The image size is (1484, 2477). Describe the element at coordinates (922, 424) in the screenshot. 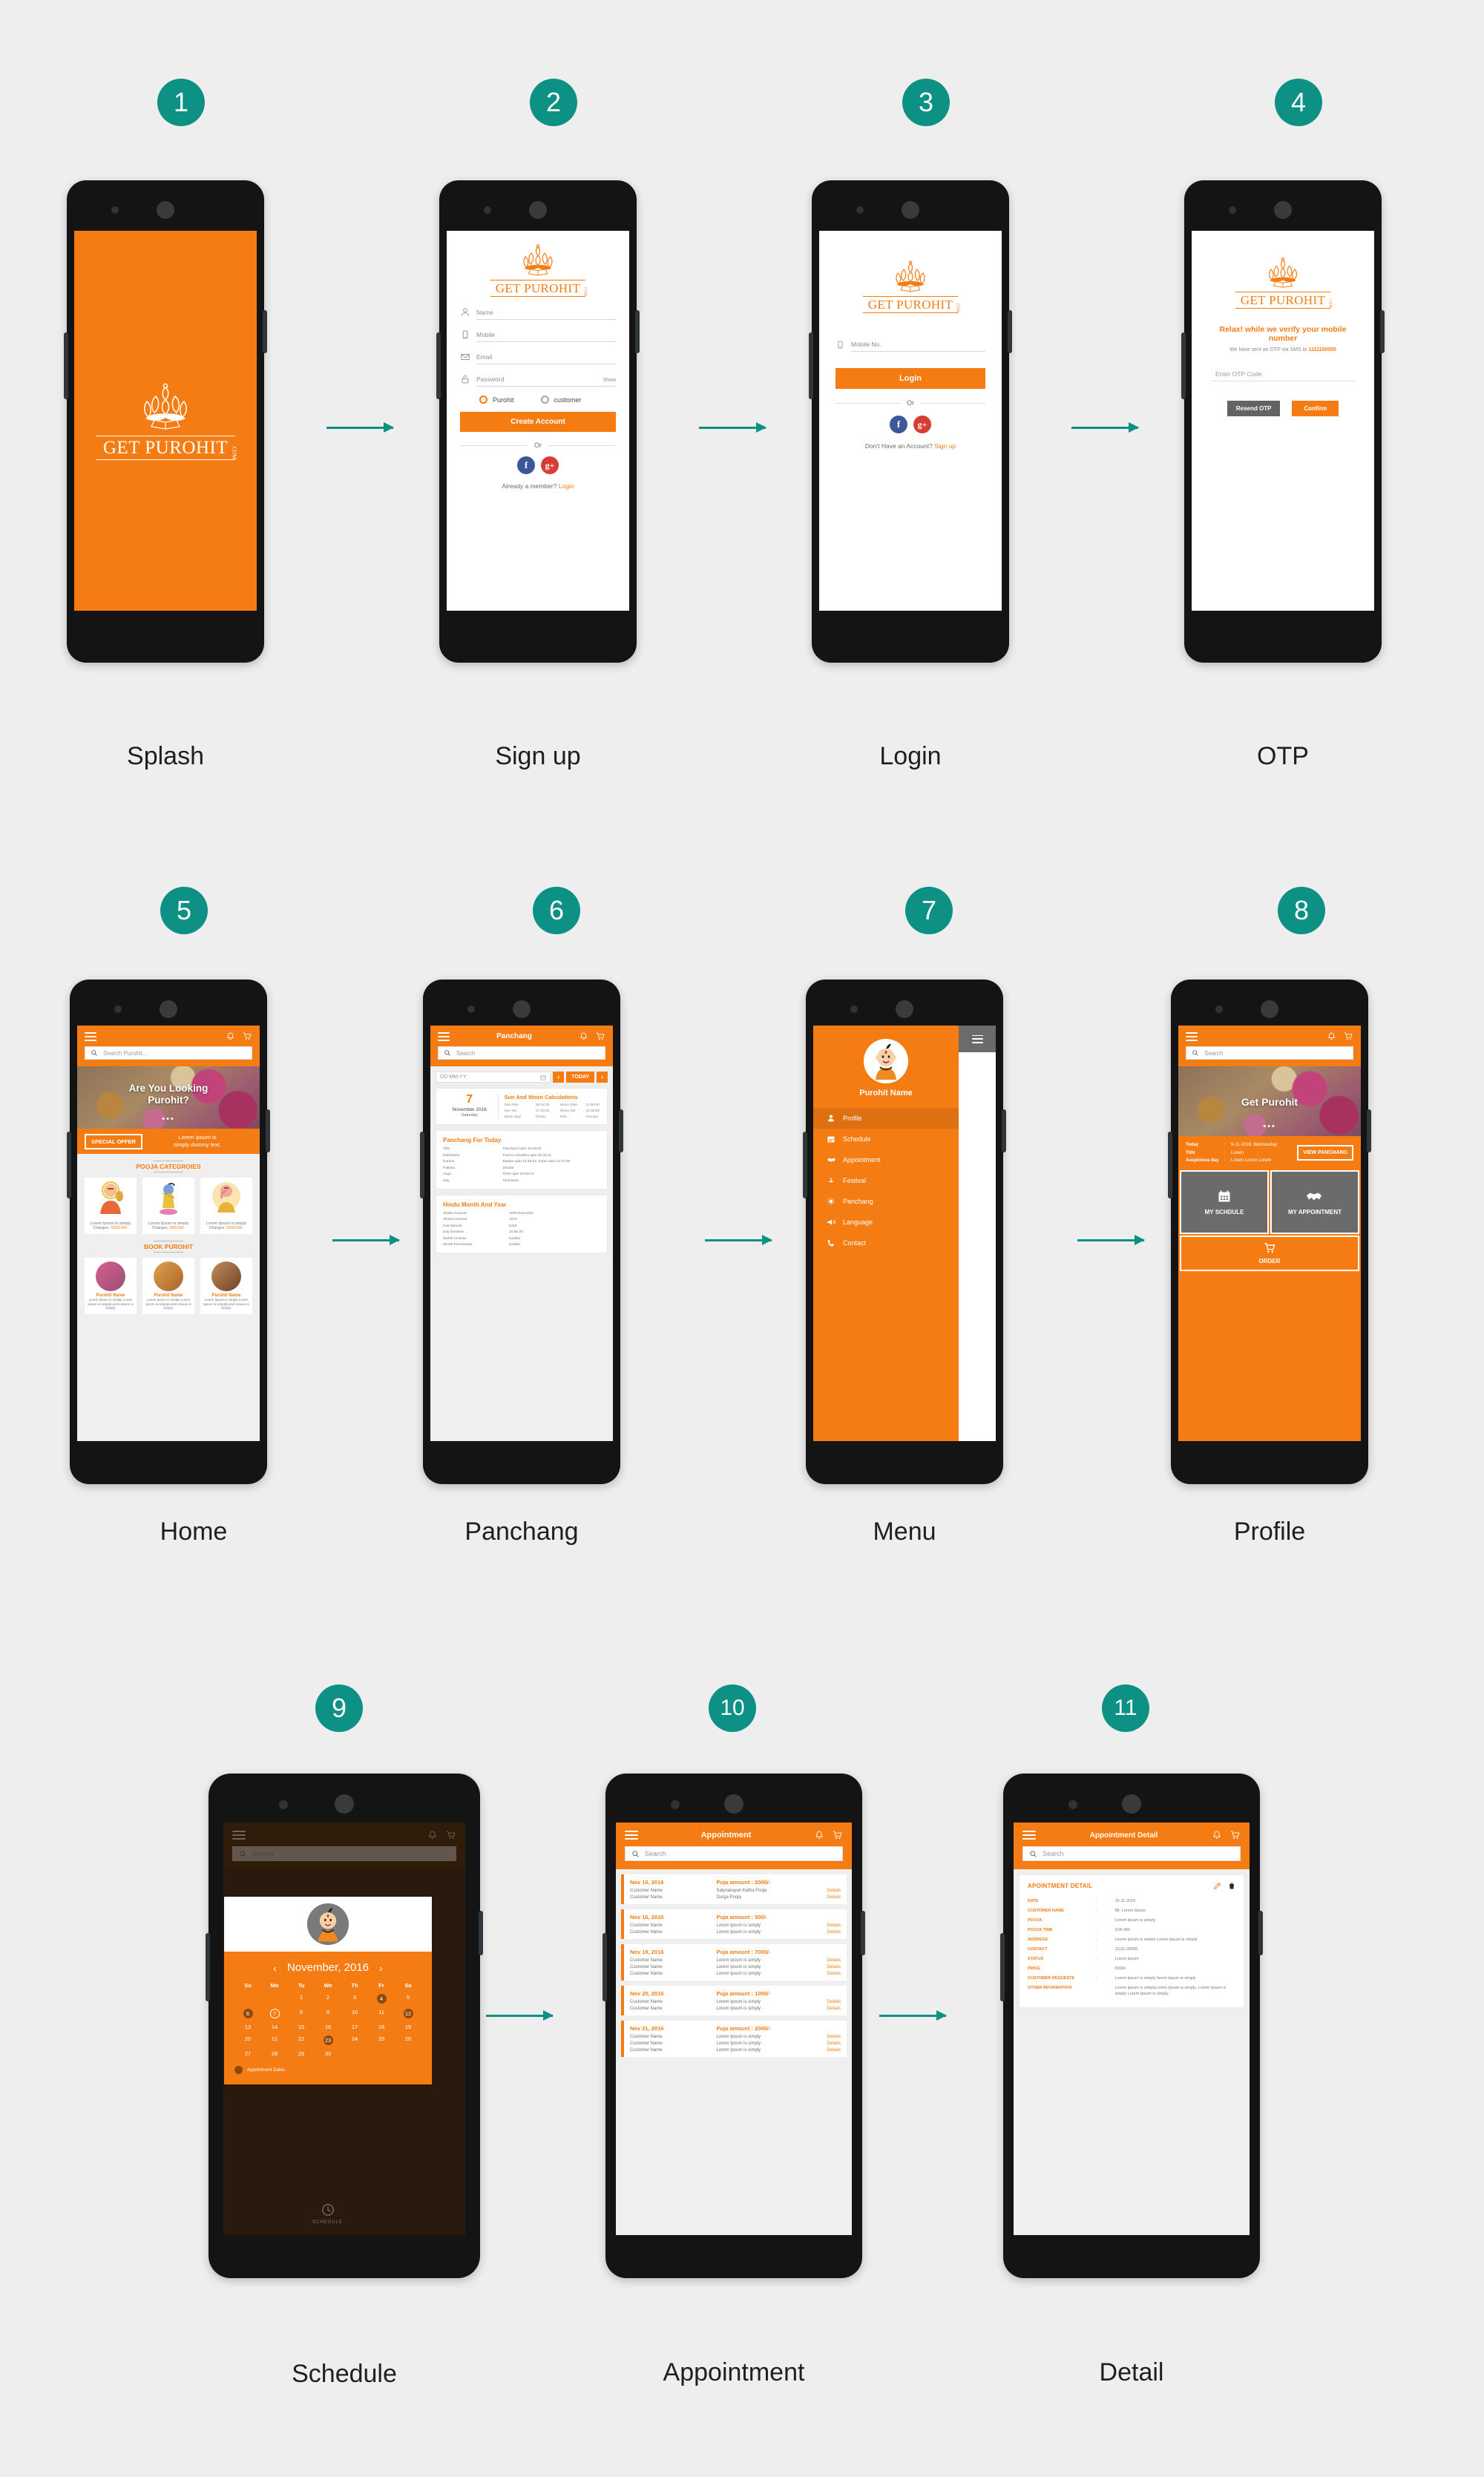

I see `google-plus-icon: g+` at that location.